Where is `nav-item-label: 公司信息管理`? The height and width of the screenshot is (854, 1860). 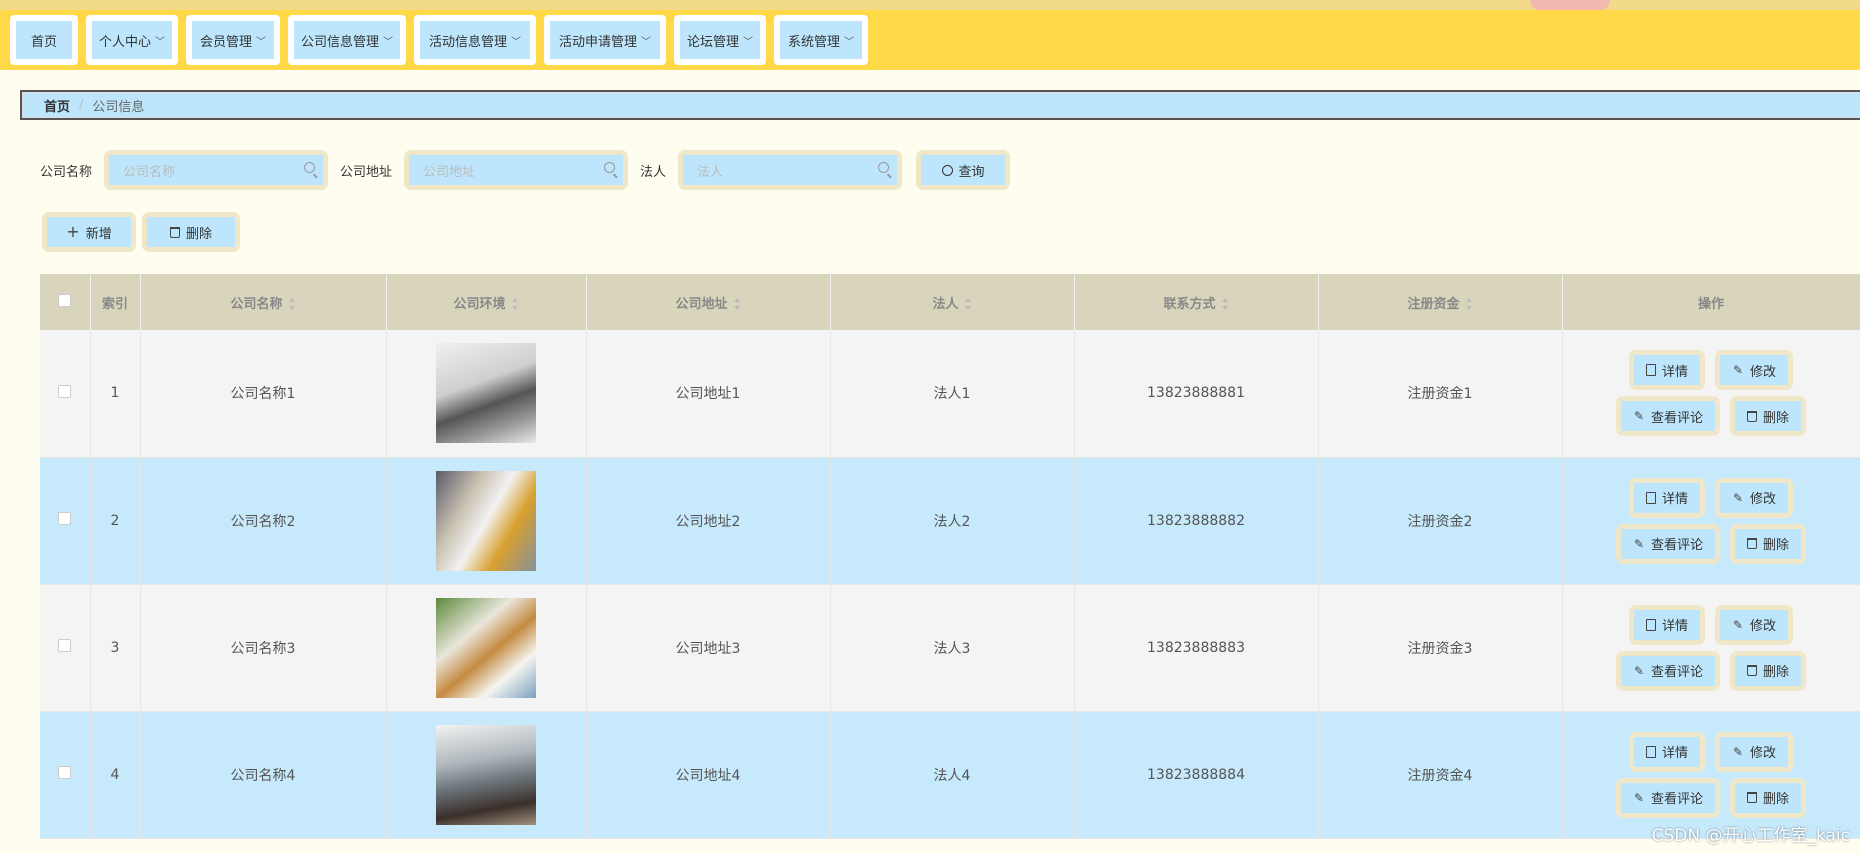
nav-item-label: 公司信息管理 is located at coordinates (339, 42).